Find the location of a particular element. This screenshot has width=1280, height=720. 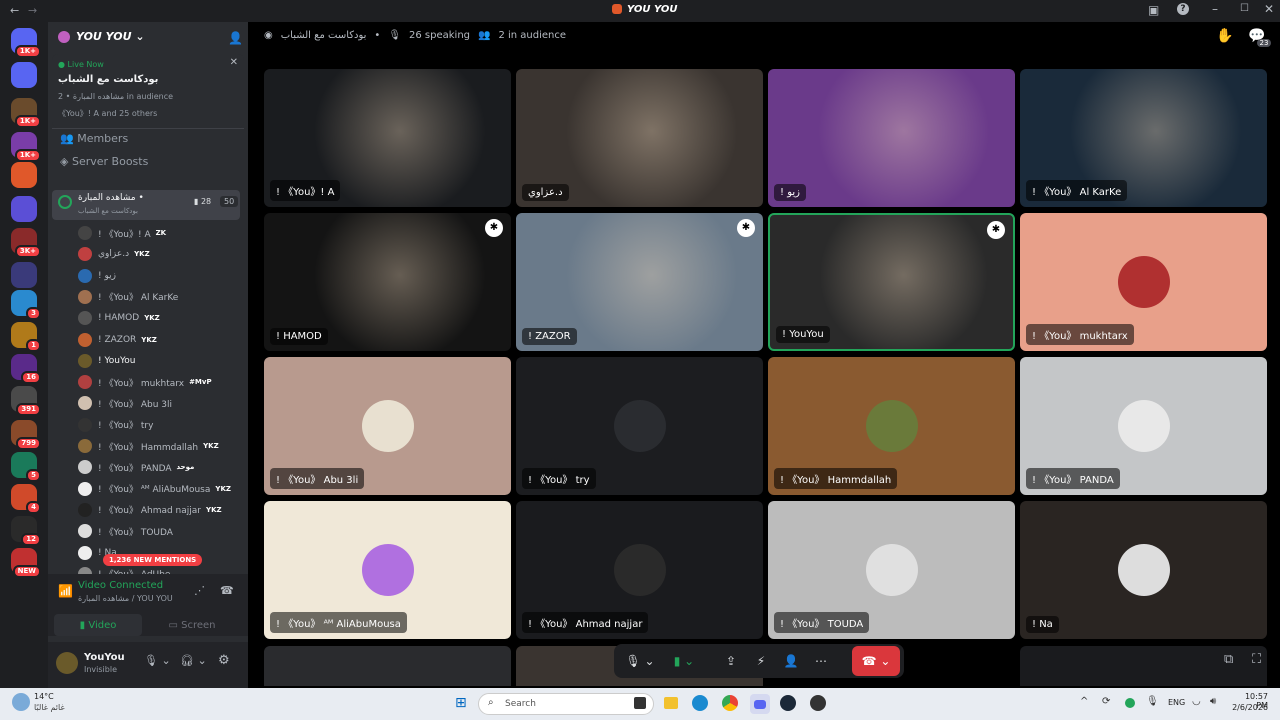

help-icon: ? is located at coordinates (1183, 9).